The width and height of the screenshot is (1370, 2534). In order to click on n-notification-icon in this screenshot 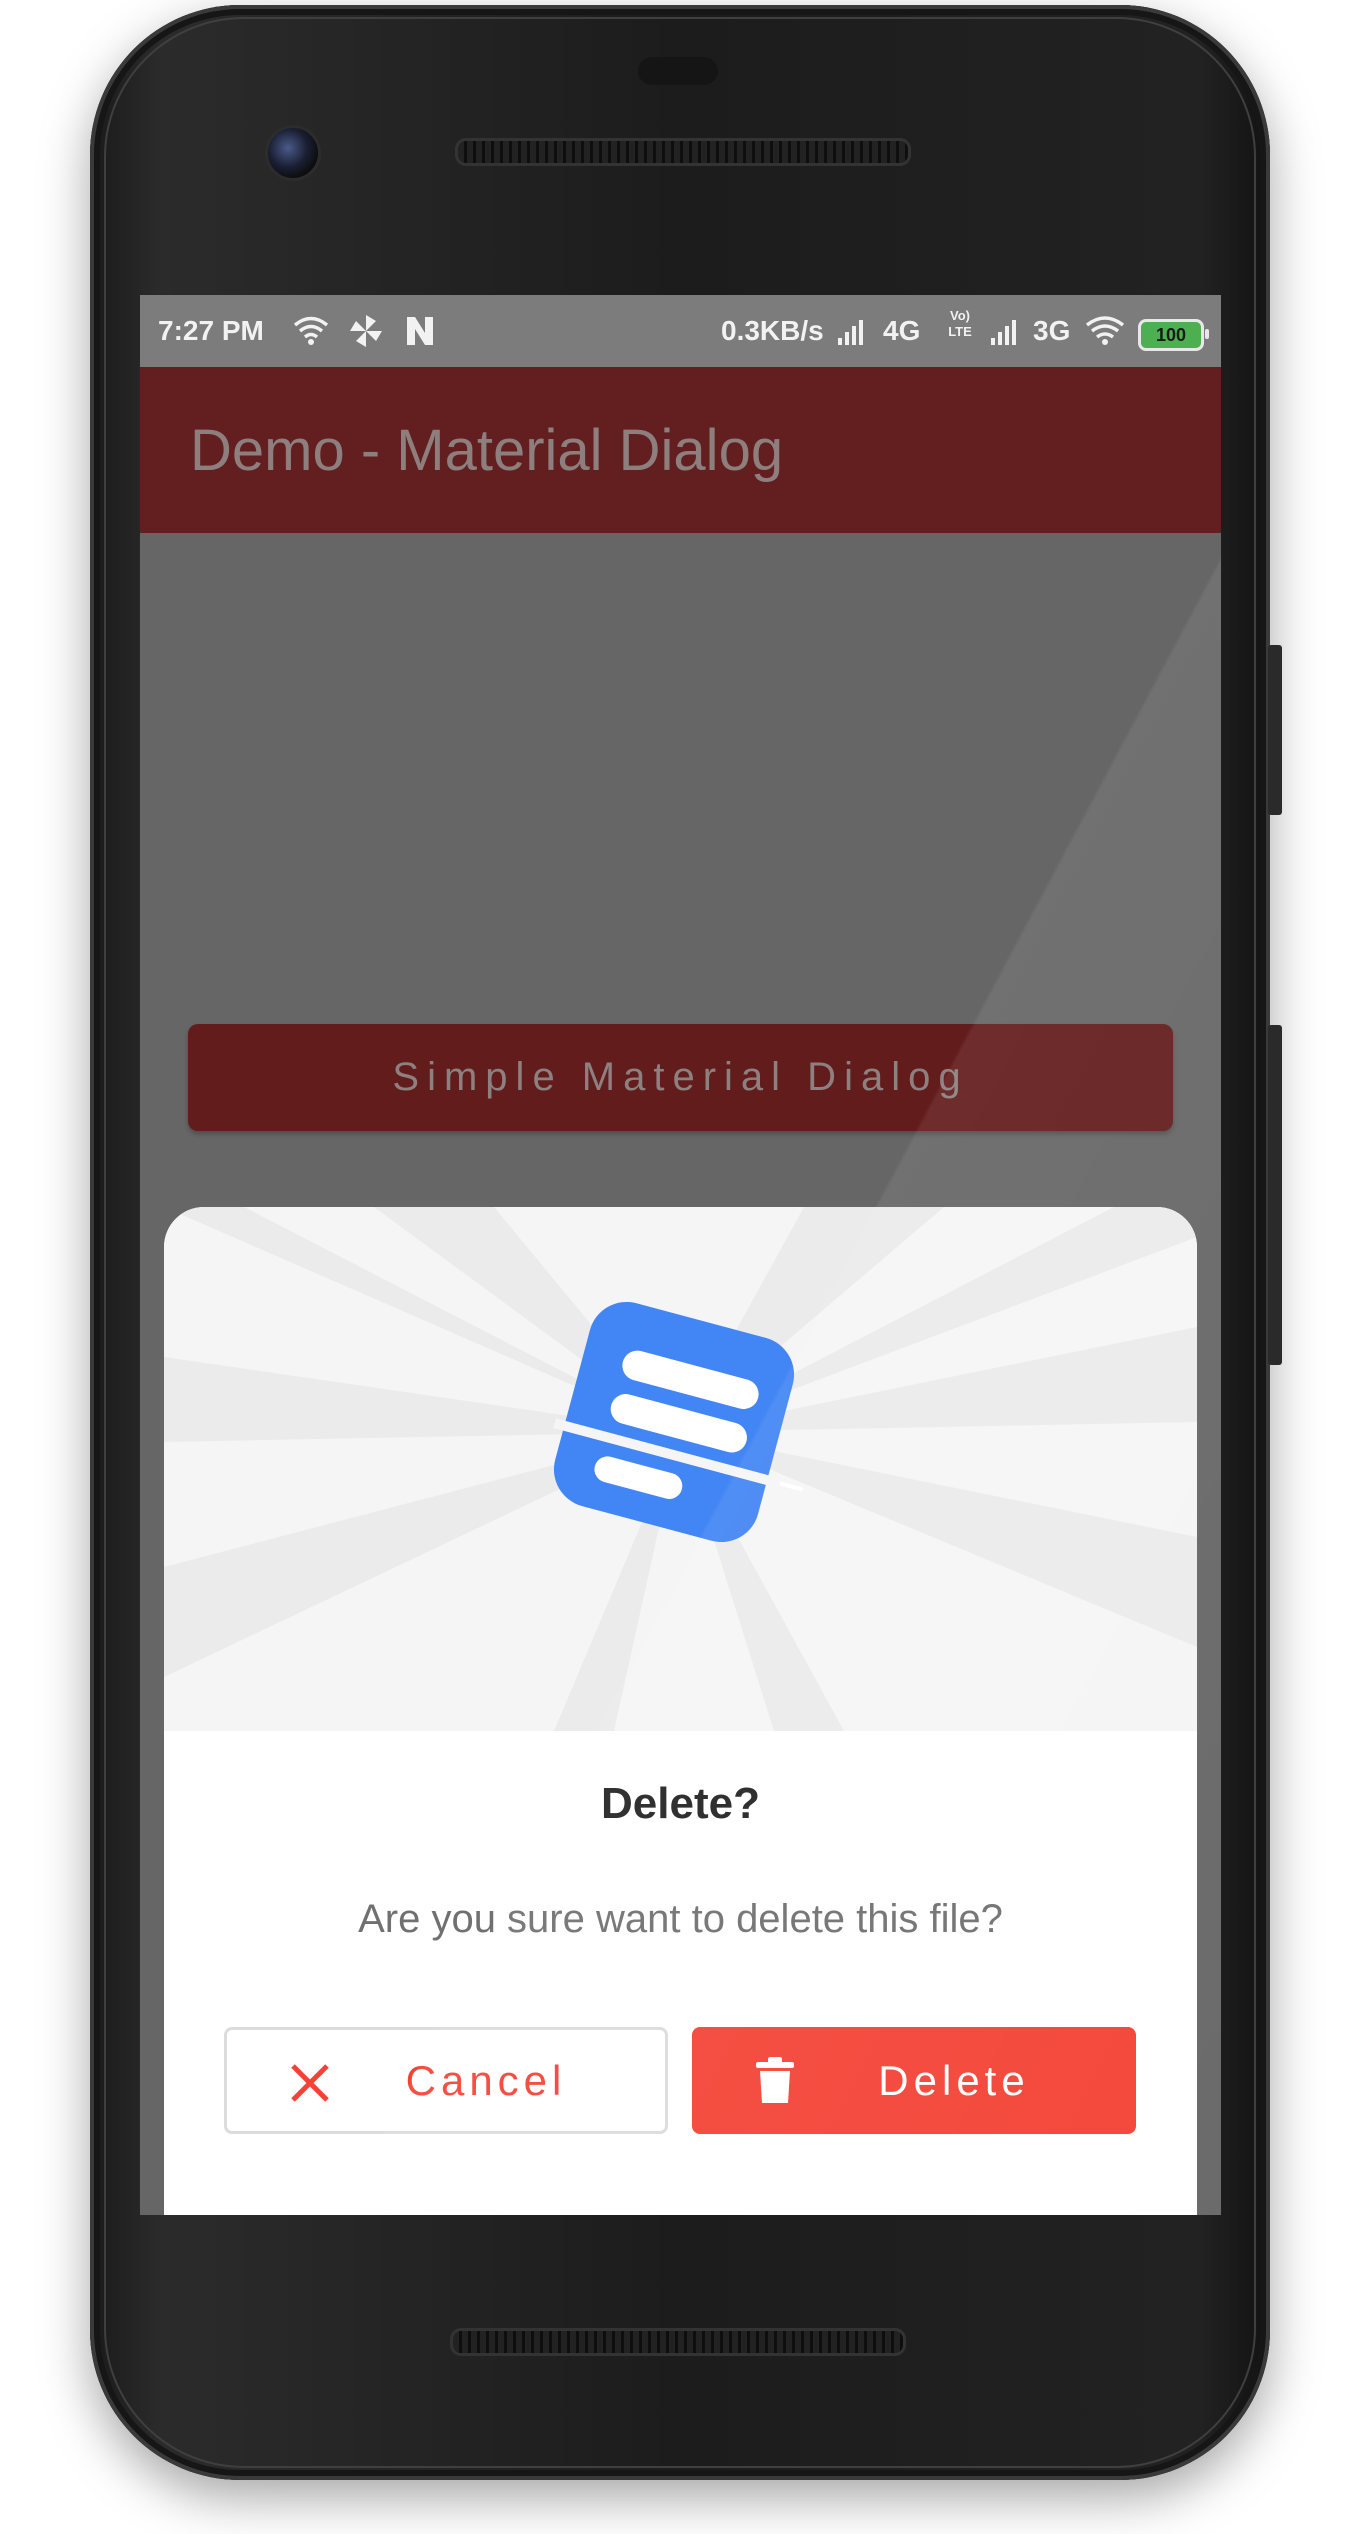, I will do `click(420, 335)`.